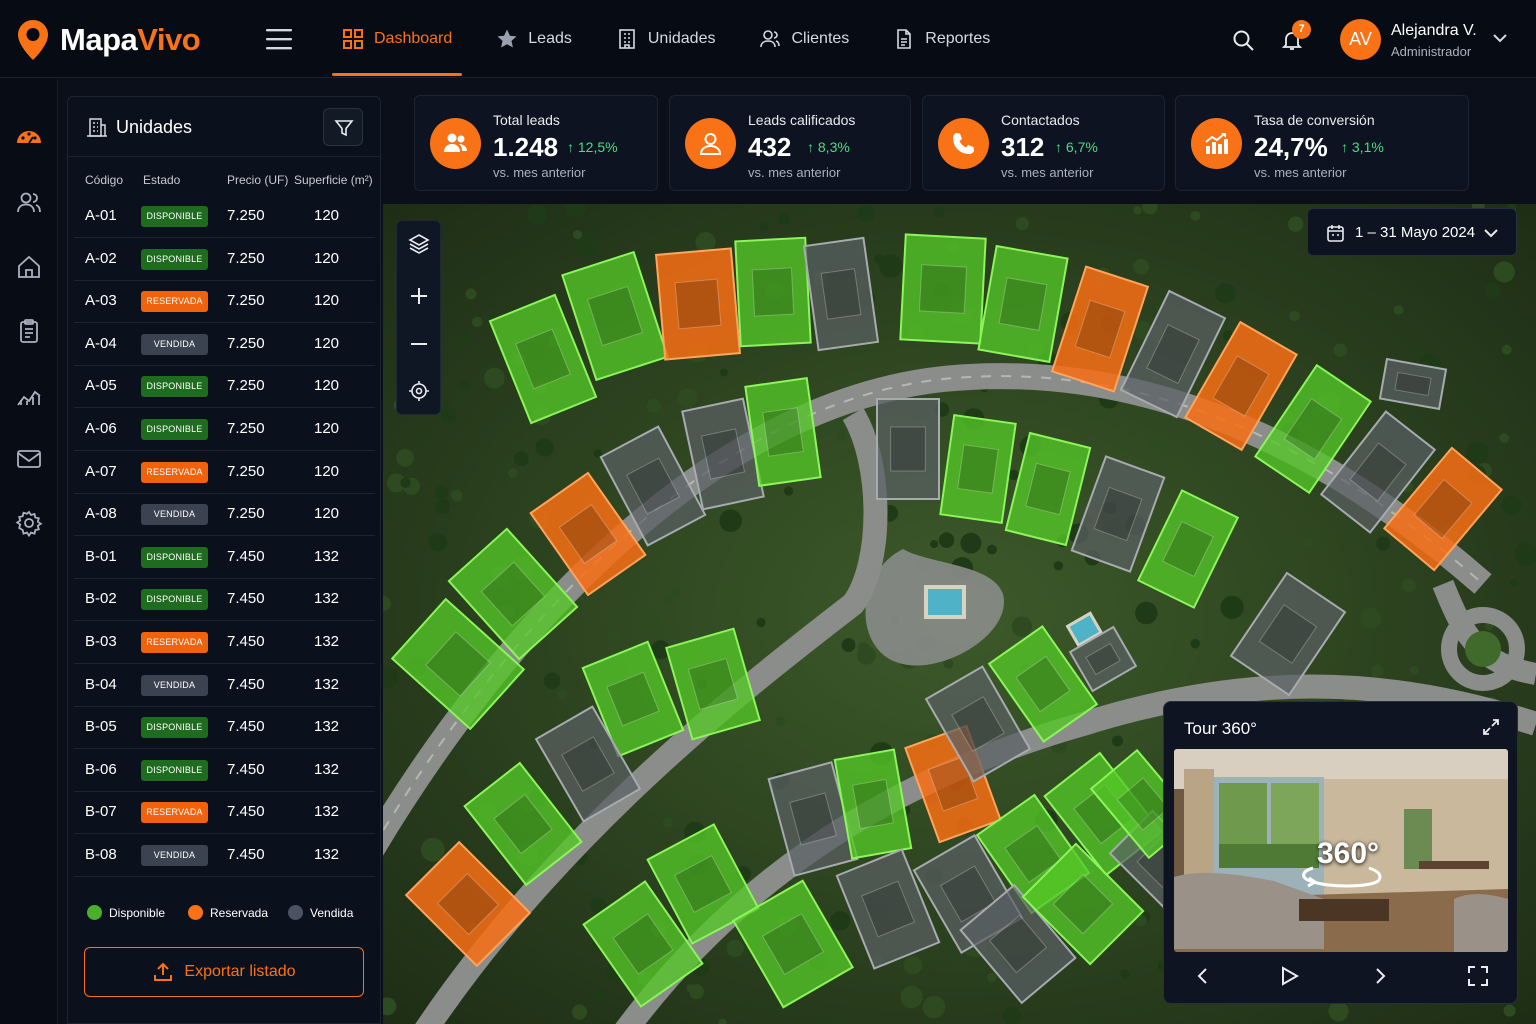 The height and width of the screenshot is (1024, 1536). What do you see at coordinates (224, 216) in the screenshot?
I see `table-row: A-01 DISPONIBLE 7.250 120` at bounding box center [224, 216].